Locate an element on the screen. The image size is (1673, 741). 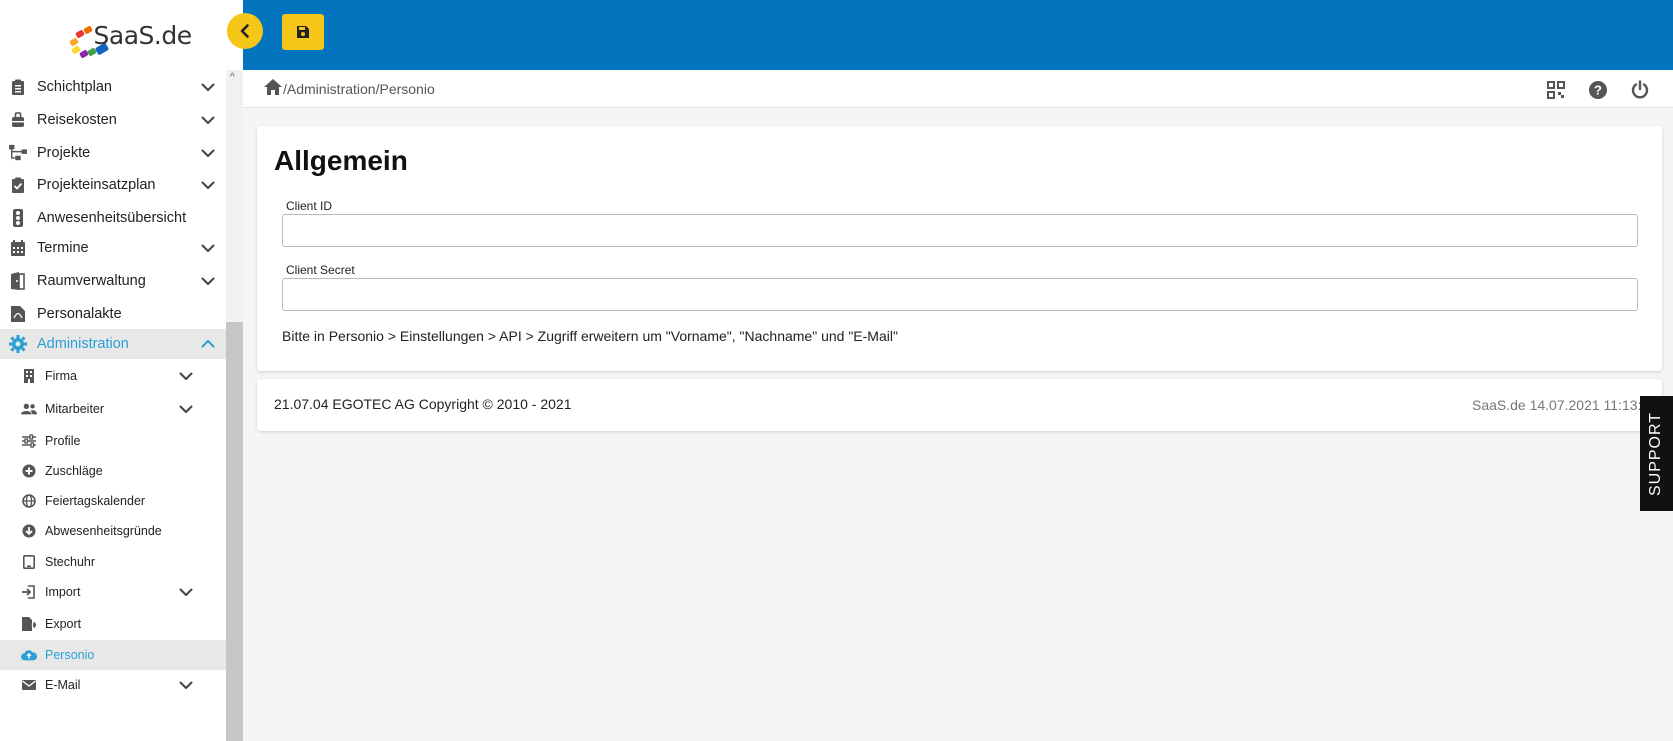
sidebar-subitem-label: Abwesenheitsgründe is located at coordinates (103, 531).